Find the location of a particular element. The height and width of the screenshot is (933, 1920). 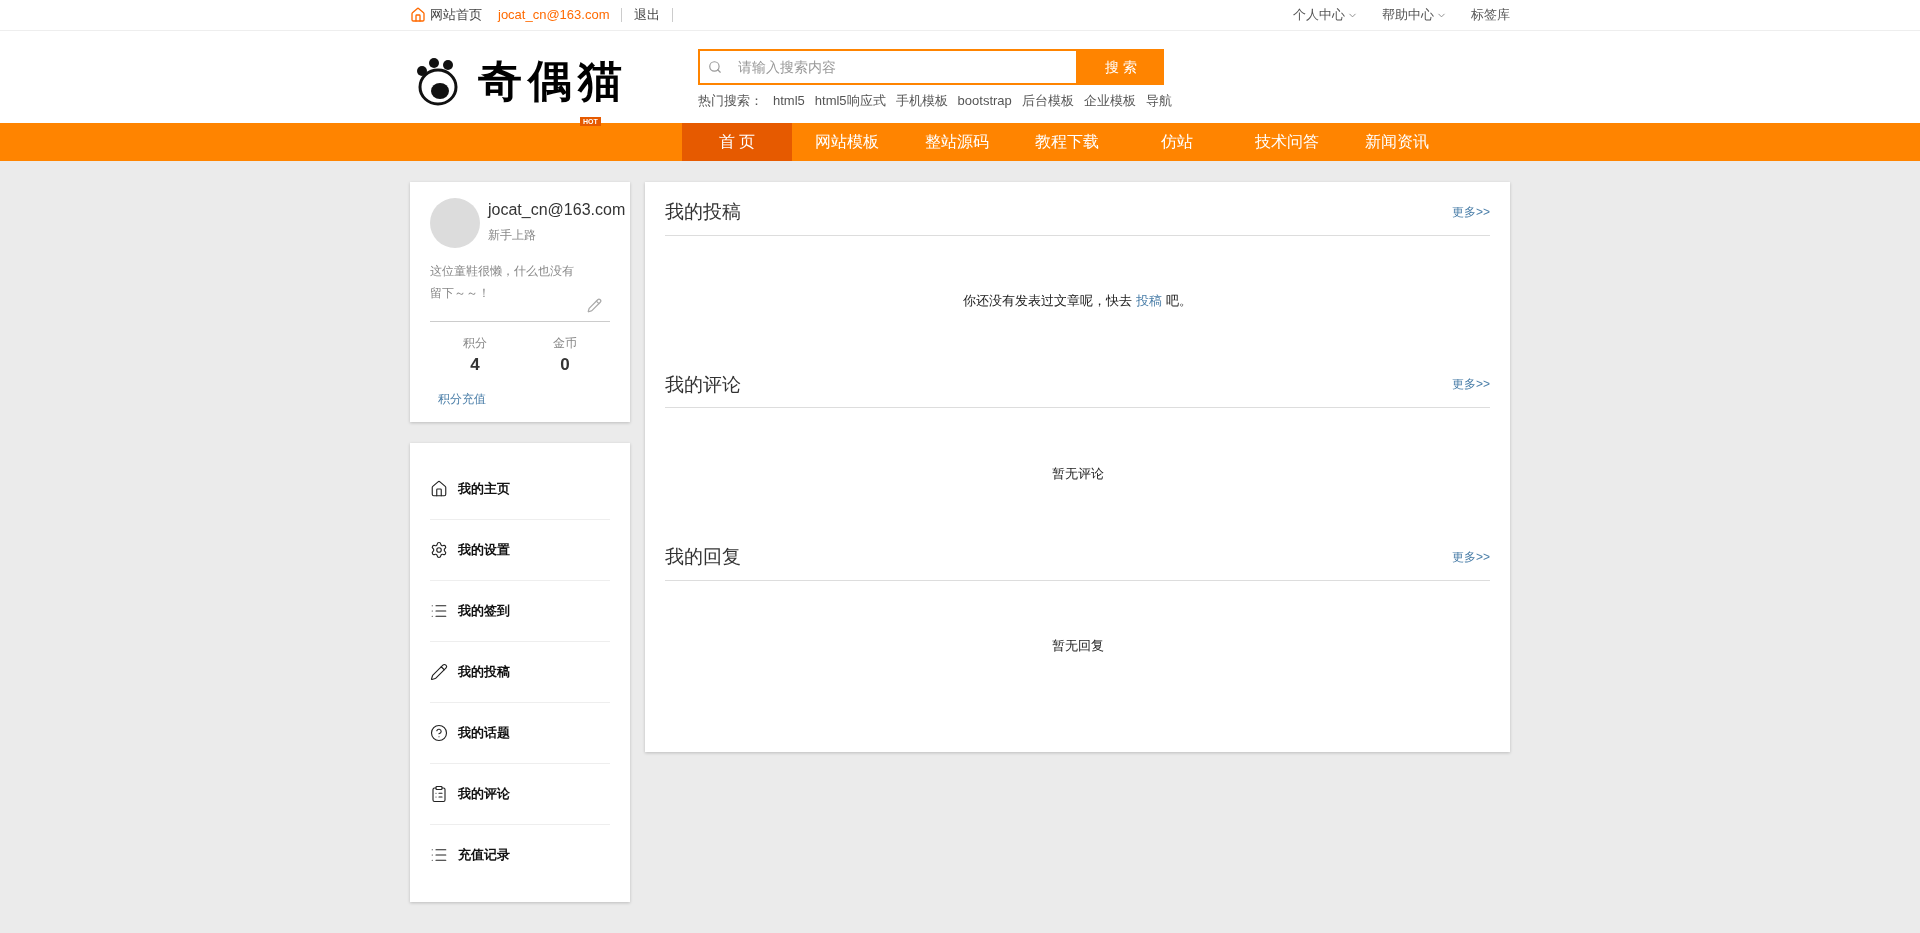

stat-value: 4 is located at coordinates (475, 365).